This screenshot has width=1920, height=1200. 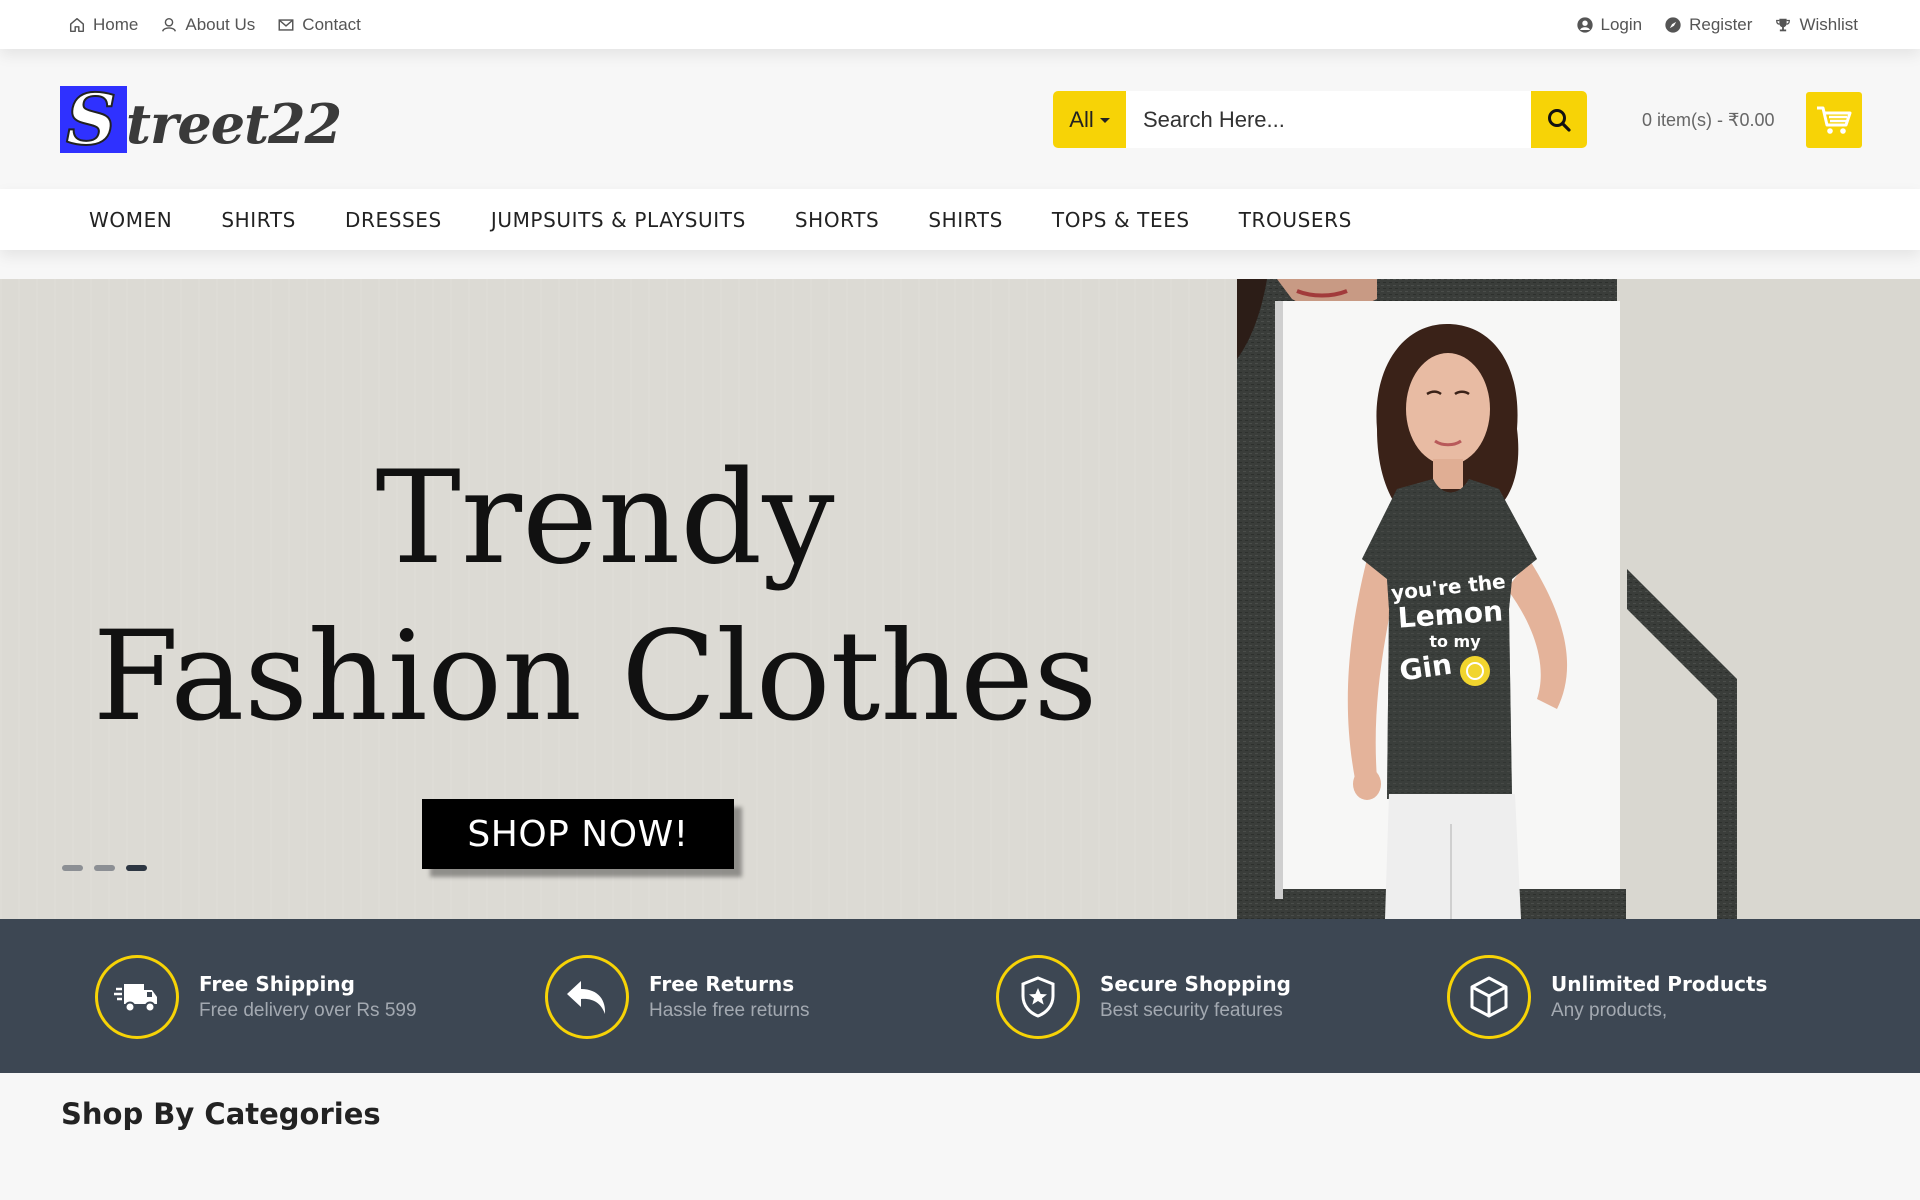 What do you see at coordinates (722, 984) in the screenshot?
I see `feature-title: Free Returns` at bounding box center [722, 984].